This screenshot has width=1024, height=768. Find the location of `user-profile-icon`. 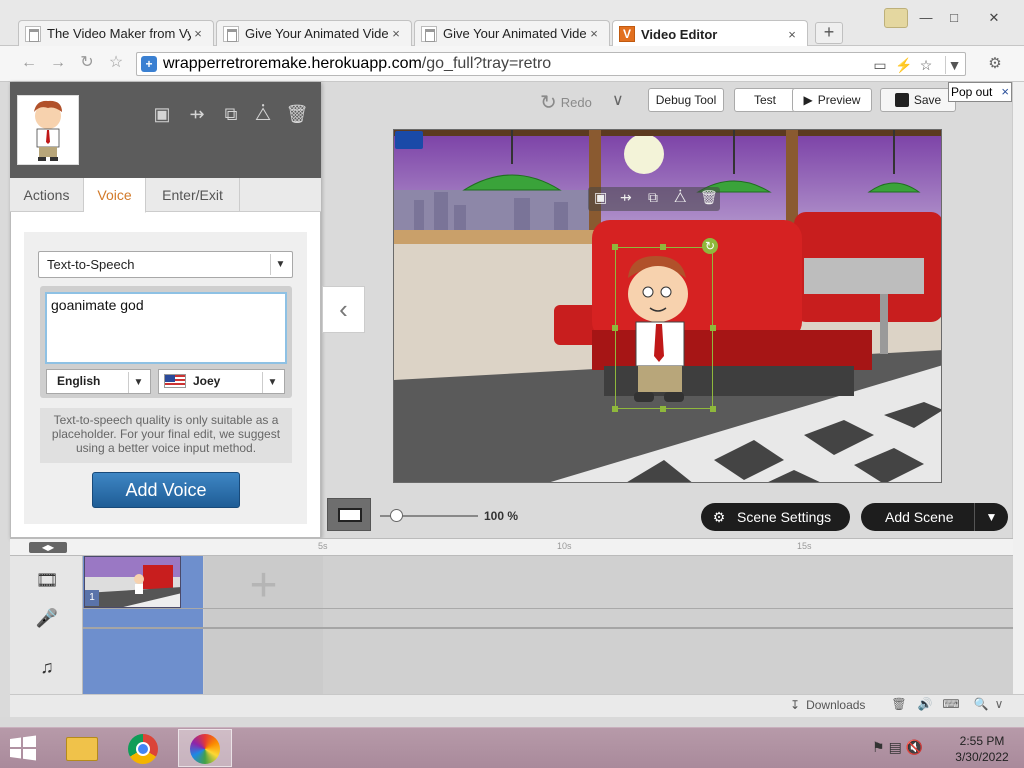

user-profile-icon is located at coordinates (896, 18).